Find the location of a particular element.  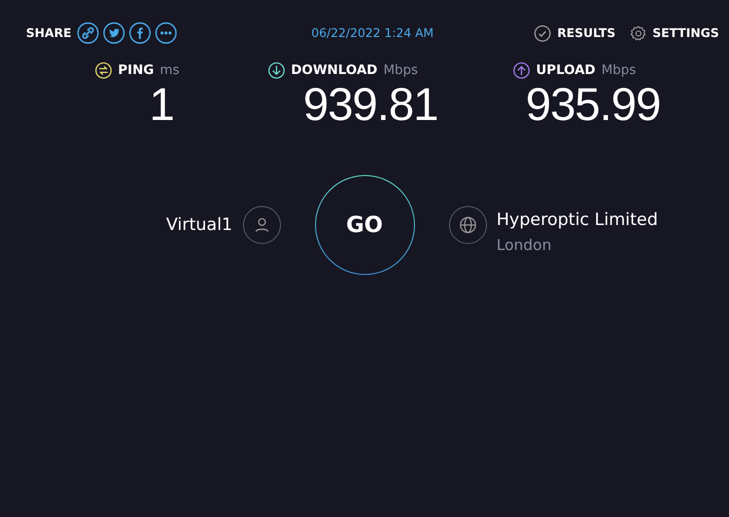

link-icon is located at coordinates (88, 33).